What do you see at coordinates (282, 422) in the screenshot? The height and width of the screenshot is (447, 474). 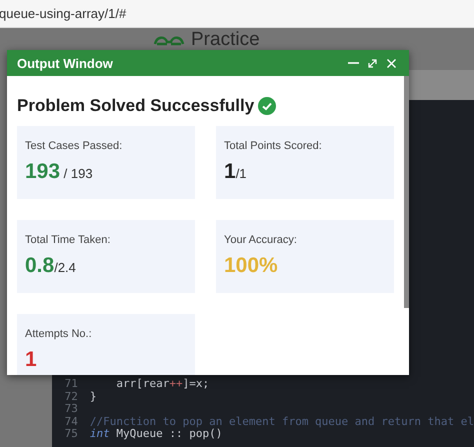 I see `code-line: //Function to pop an element from queue and return that el` at bounding box center [282, 422].